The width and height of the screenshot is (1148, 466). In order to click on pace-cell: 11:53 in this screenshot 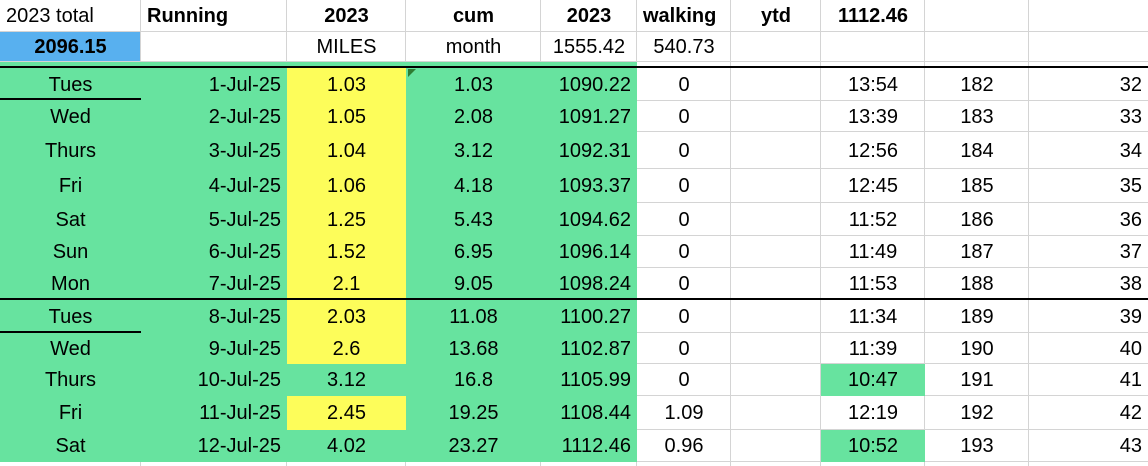, I will do `click(873, 284)`.